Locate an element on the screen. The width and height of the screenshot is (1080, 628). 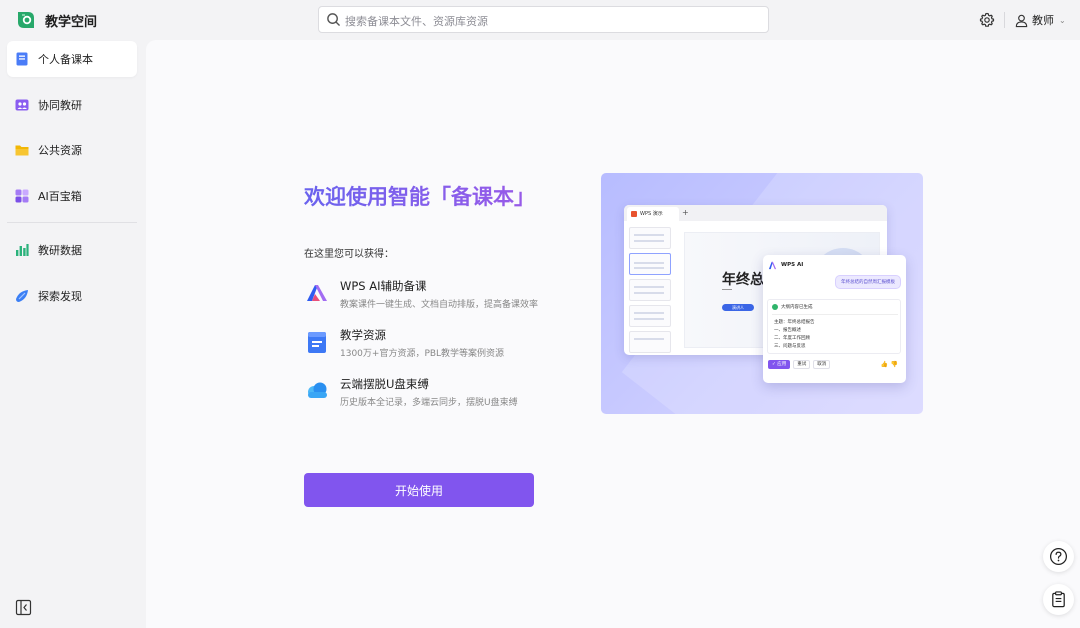
search-icon is located at coordinates (333, 19).